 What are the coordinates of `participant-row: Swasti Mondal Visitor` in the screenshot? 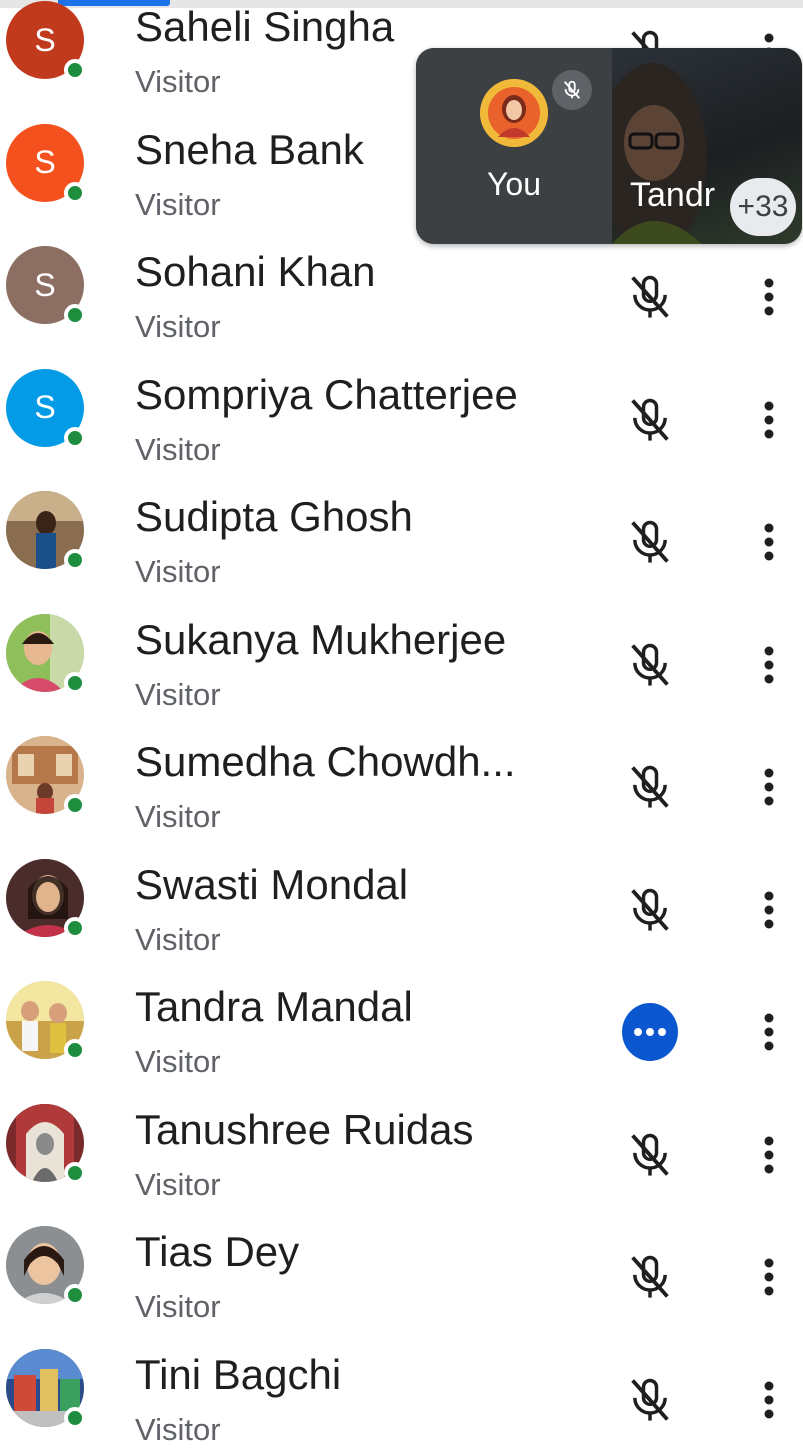 It's located at (401, 889).